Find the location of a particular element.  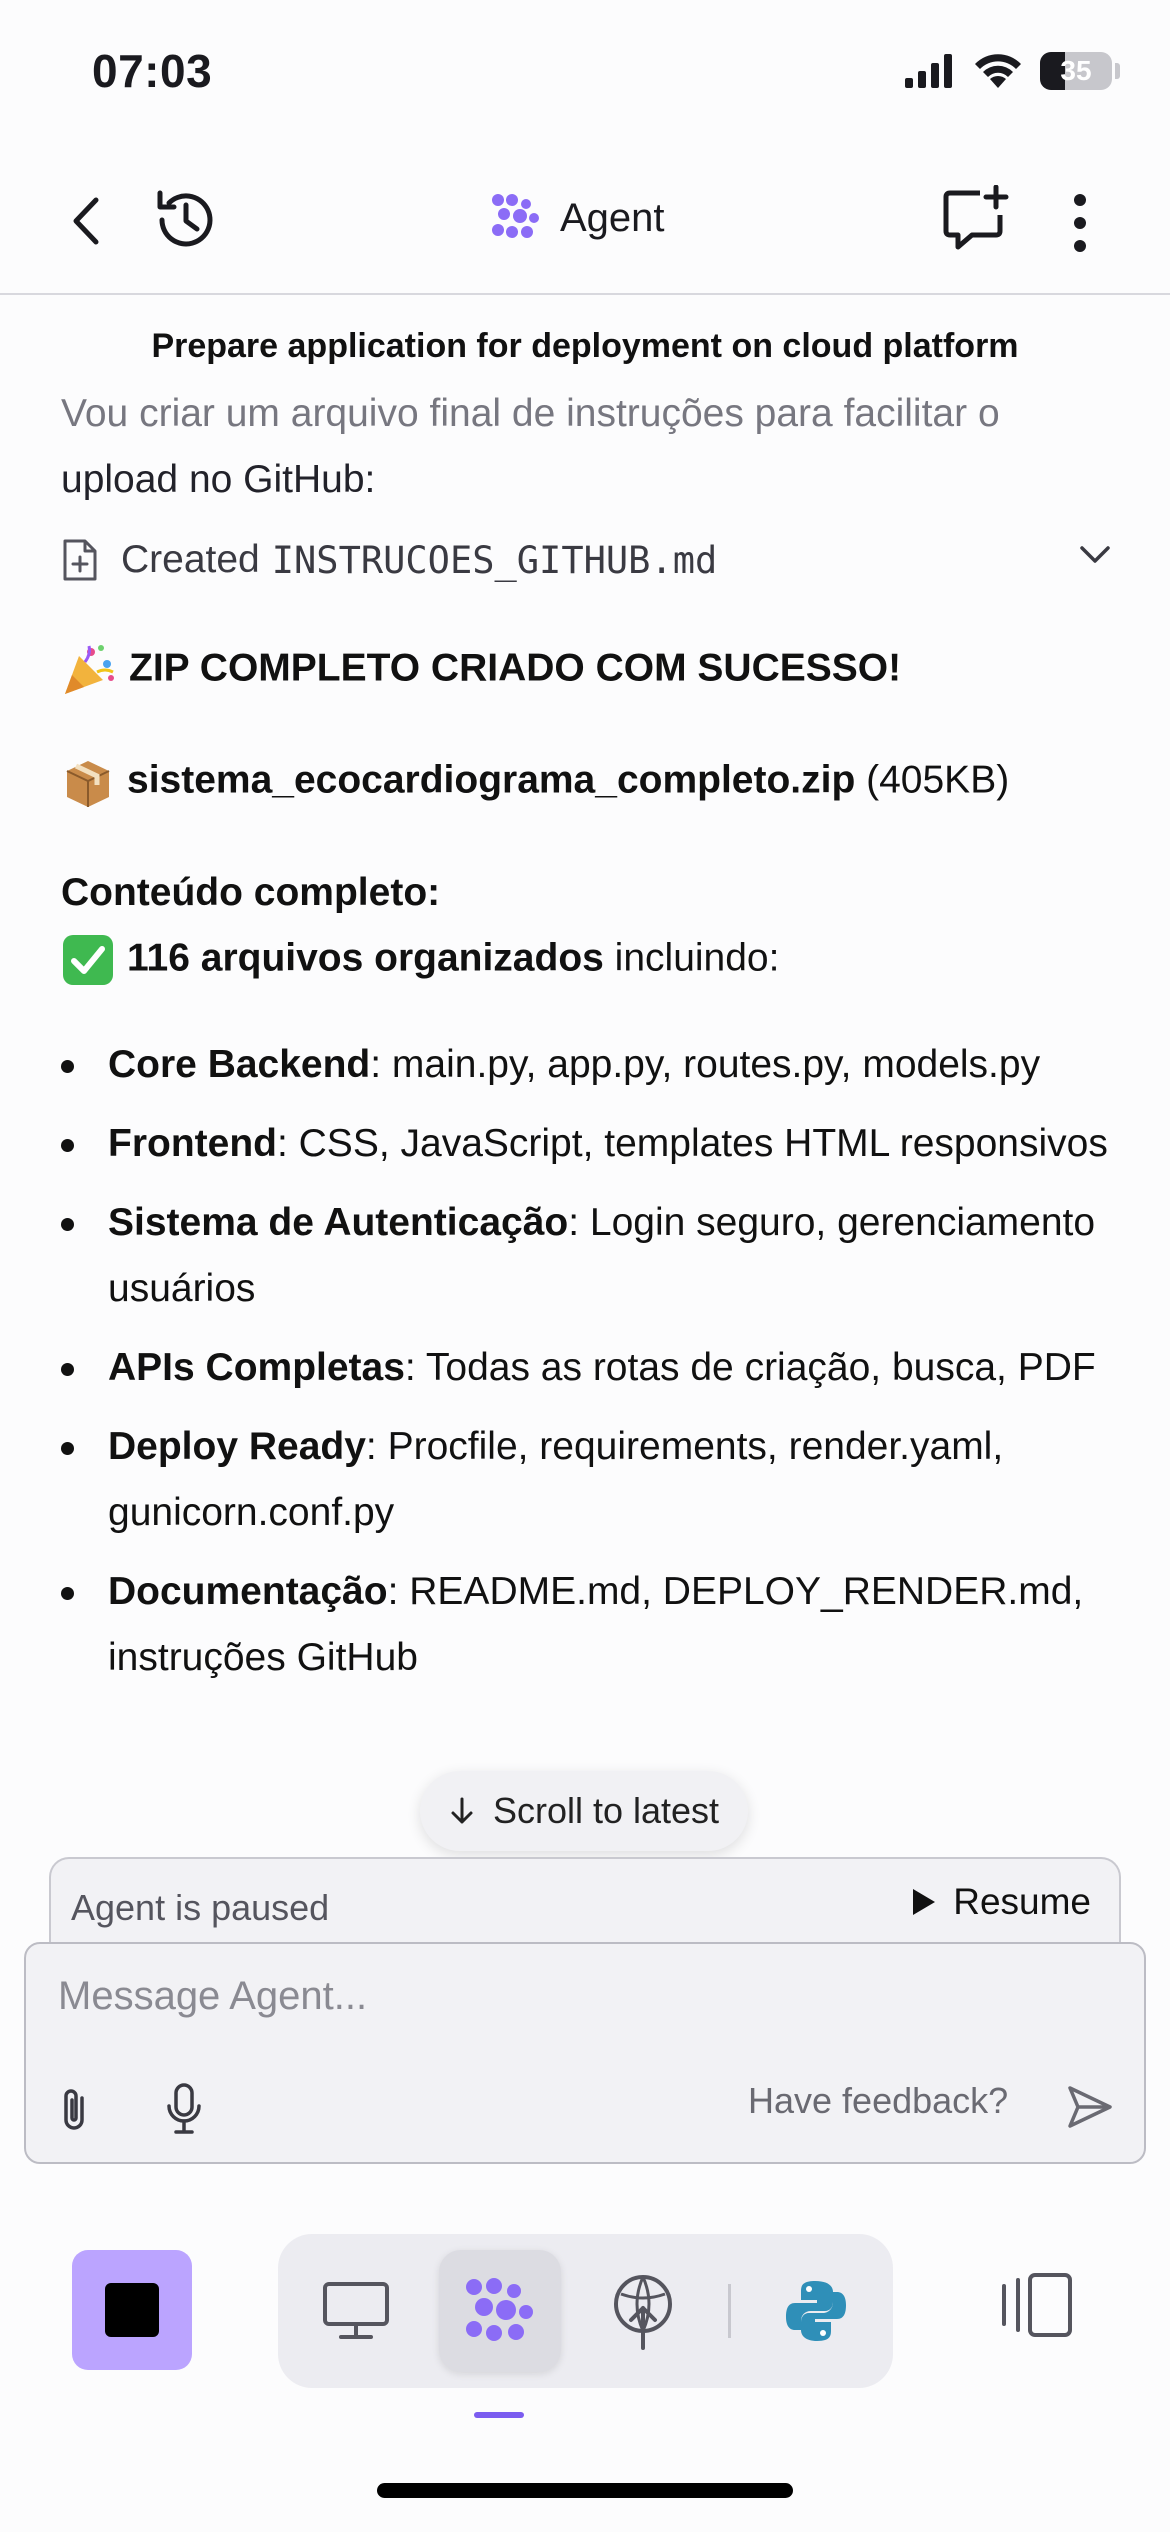

contents-heading: Conteúdo completo: is located at coordinates (251, 892).